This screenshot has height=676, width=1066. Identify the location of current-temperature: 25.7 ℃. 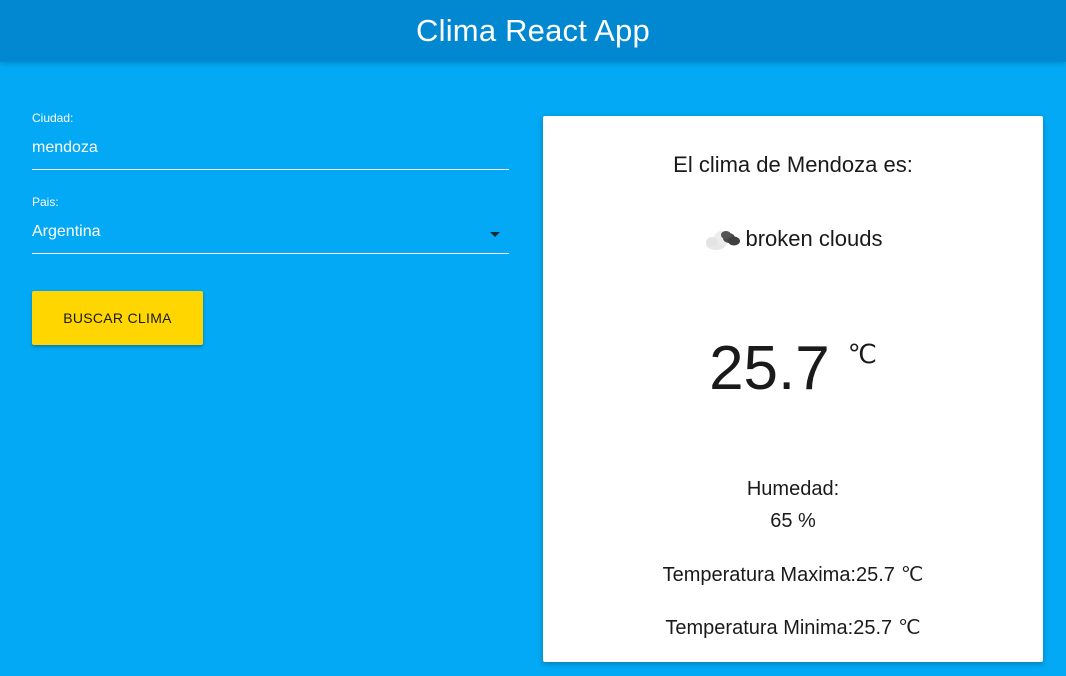
(793, 369).